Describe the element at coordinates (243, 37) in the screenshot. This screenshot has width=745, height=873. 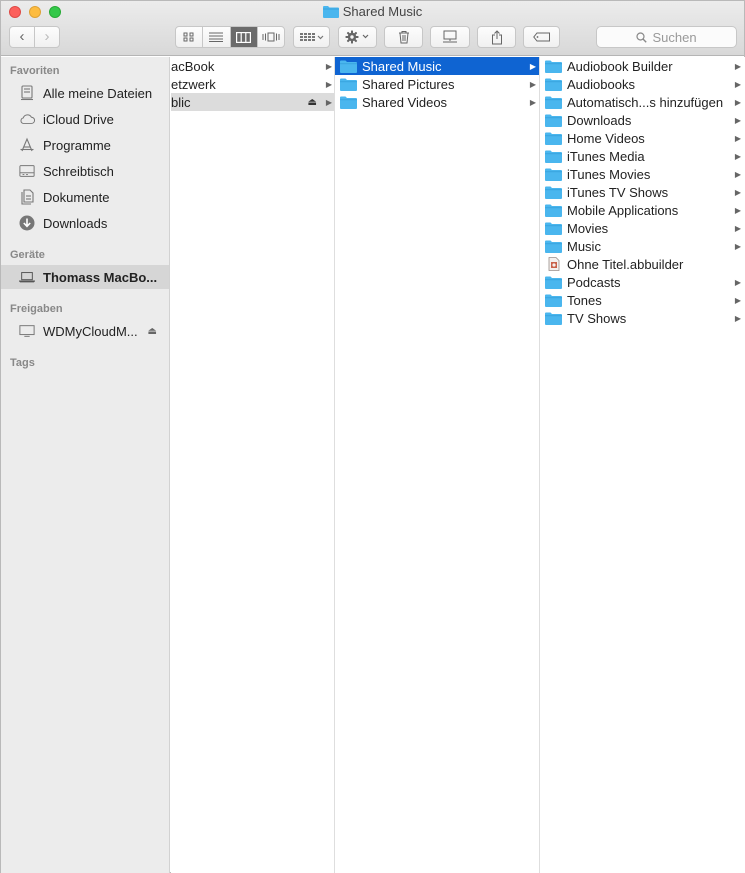
I see `column-view-icon` at that location.